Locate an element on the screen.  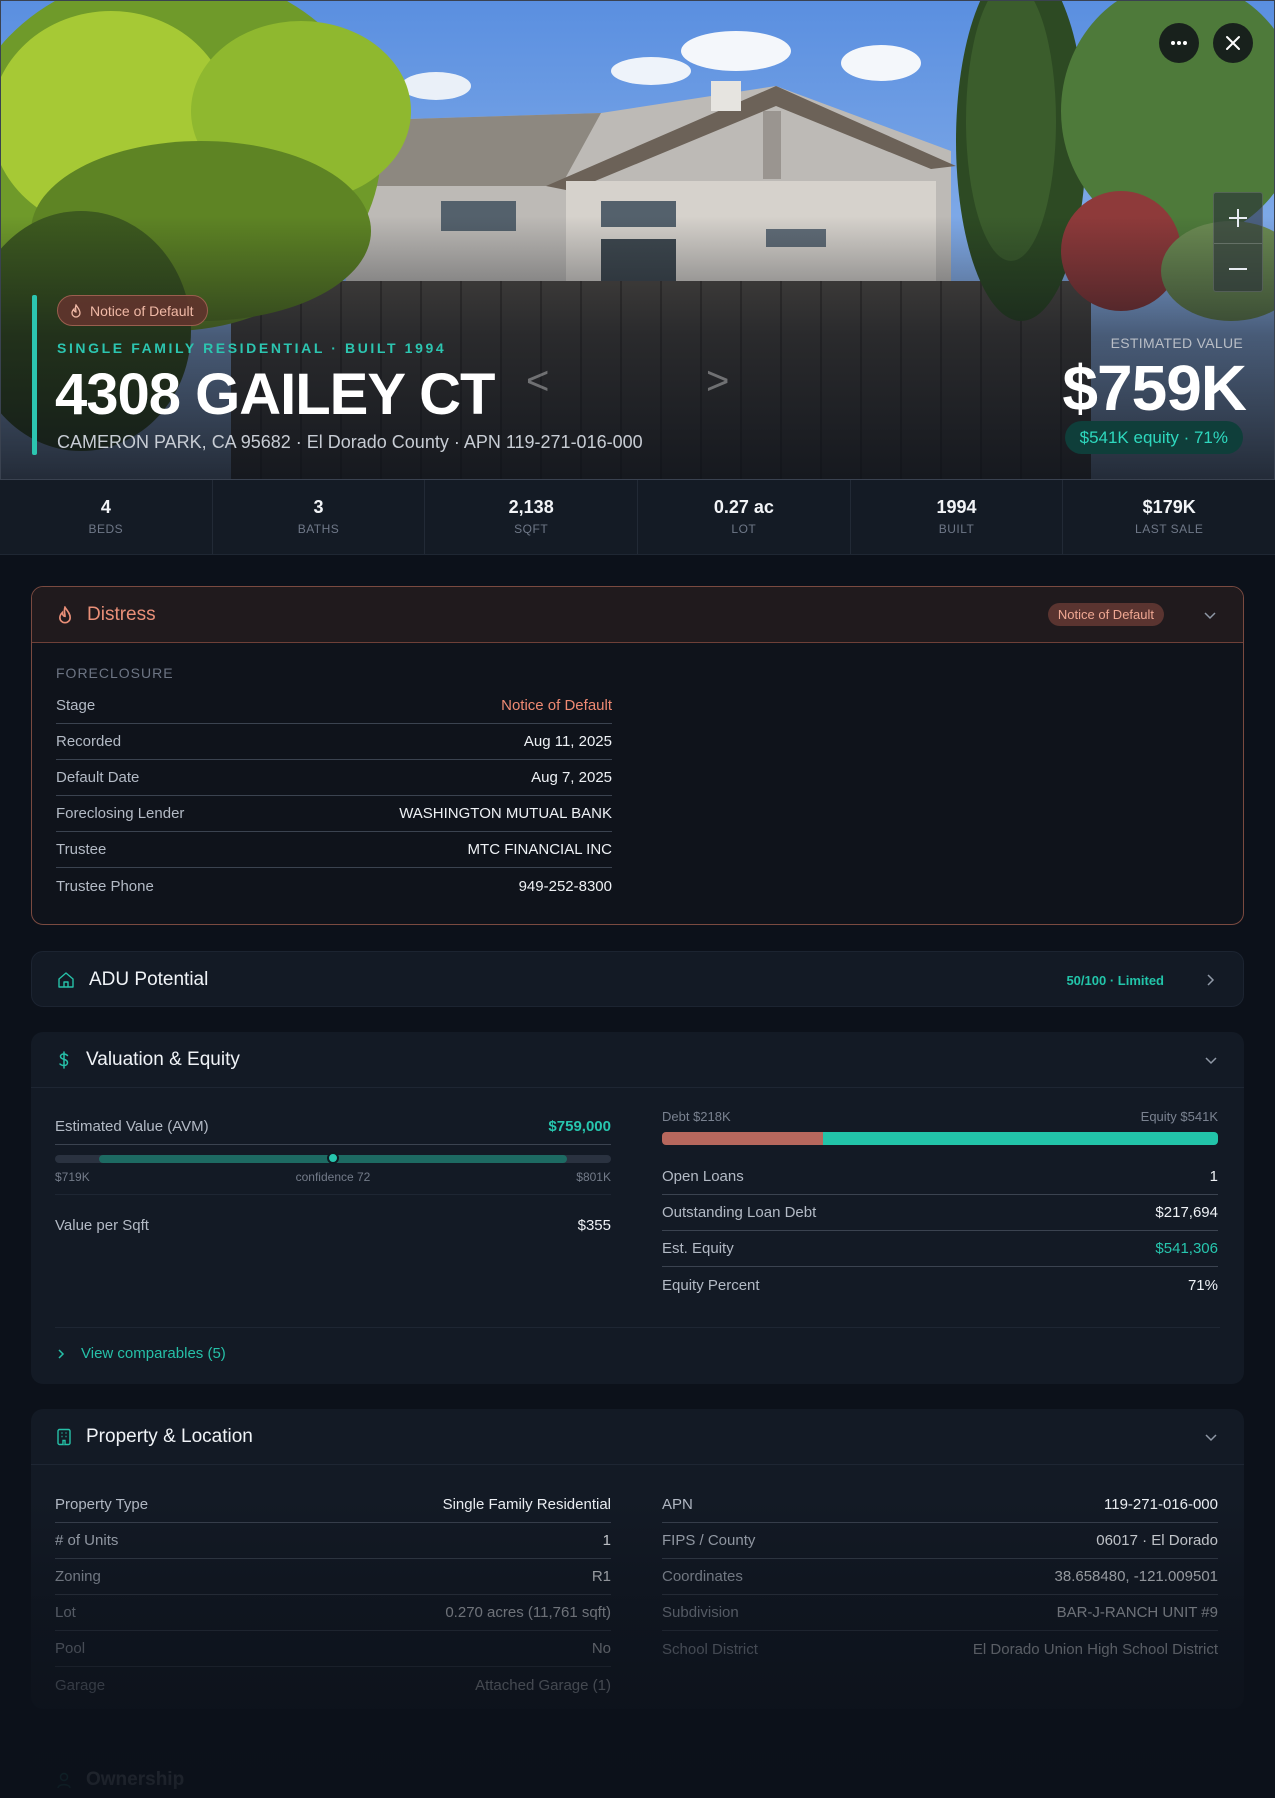
detail-key: Property Type is located at coordinates (102, 1504).